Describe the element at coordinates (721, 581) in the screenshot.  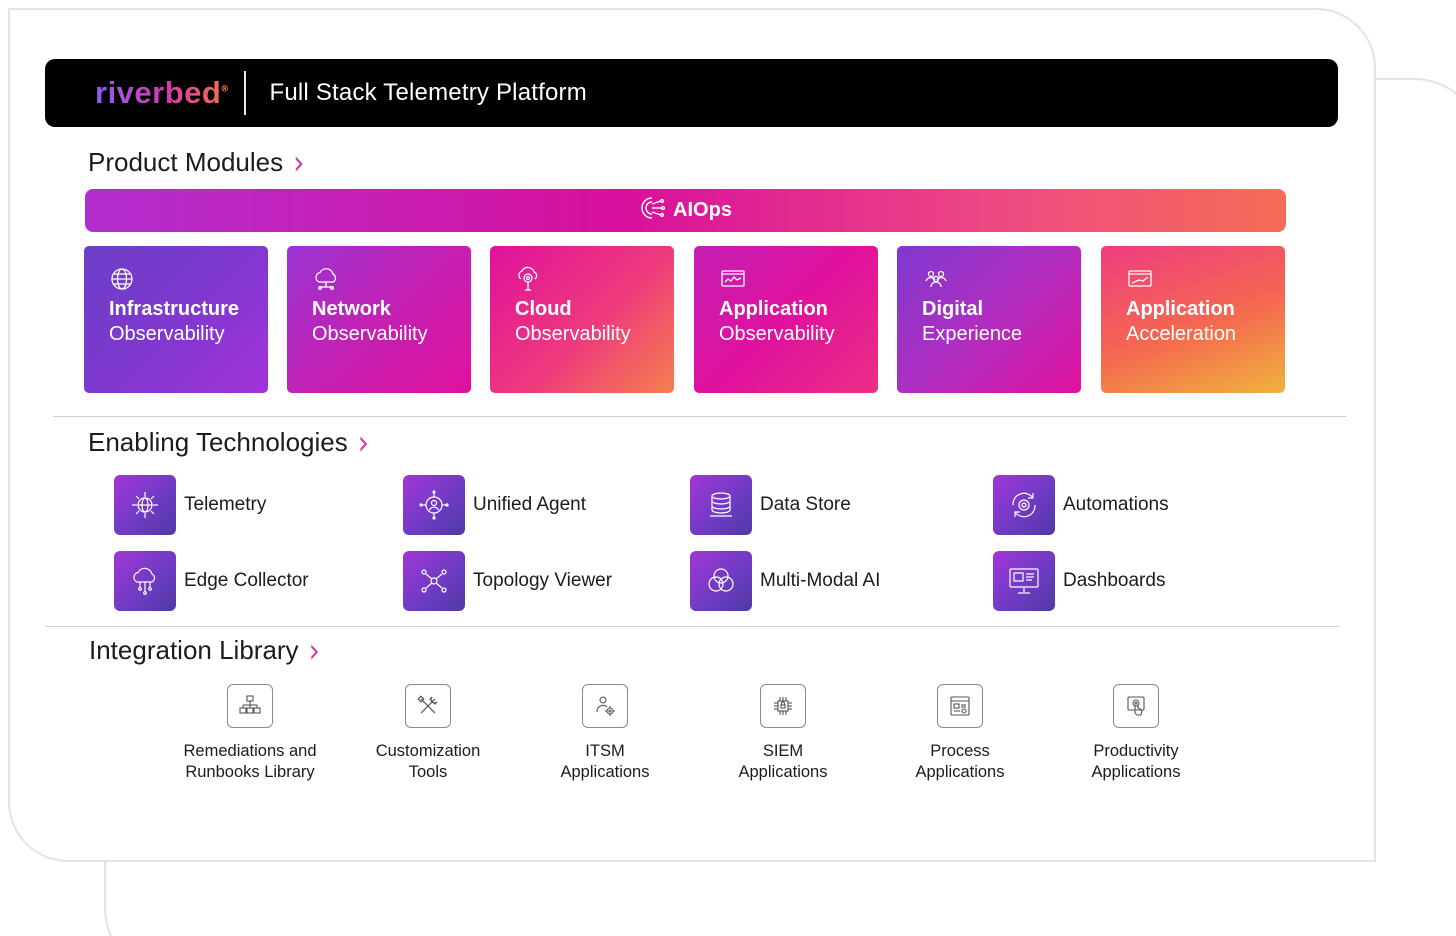
I see `venn-icon` at that location.